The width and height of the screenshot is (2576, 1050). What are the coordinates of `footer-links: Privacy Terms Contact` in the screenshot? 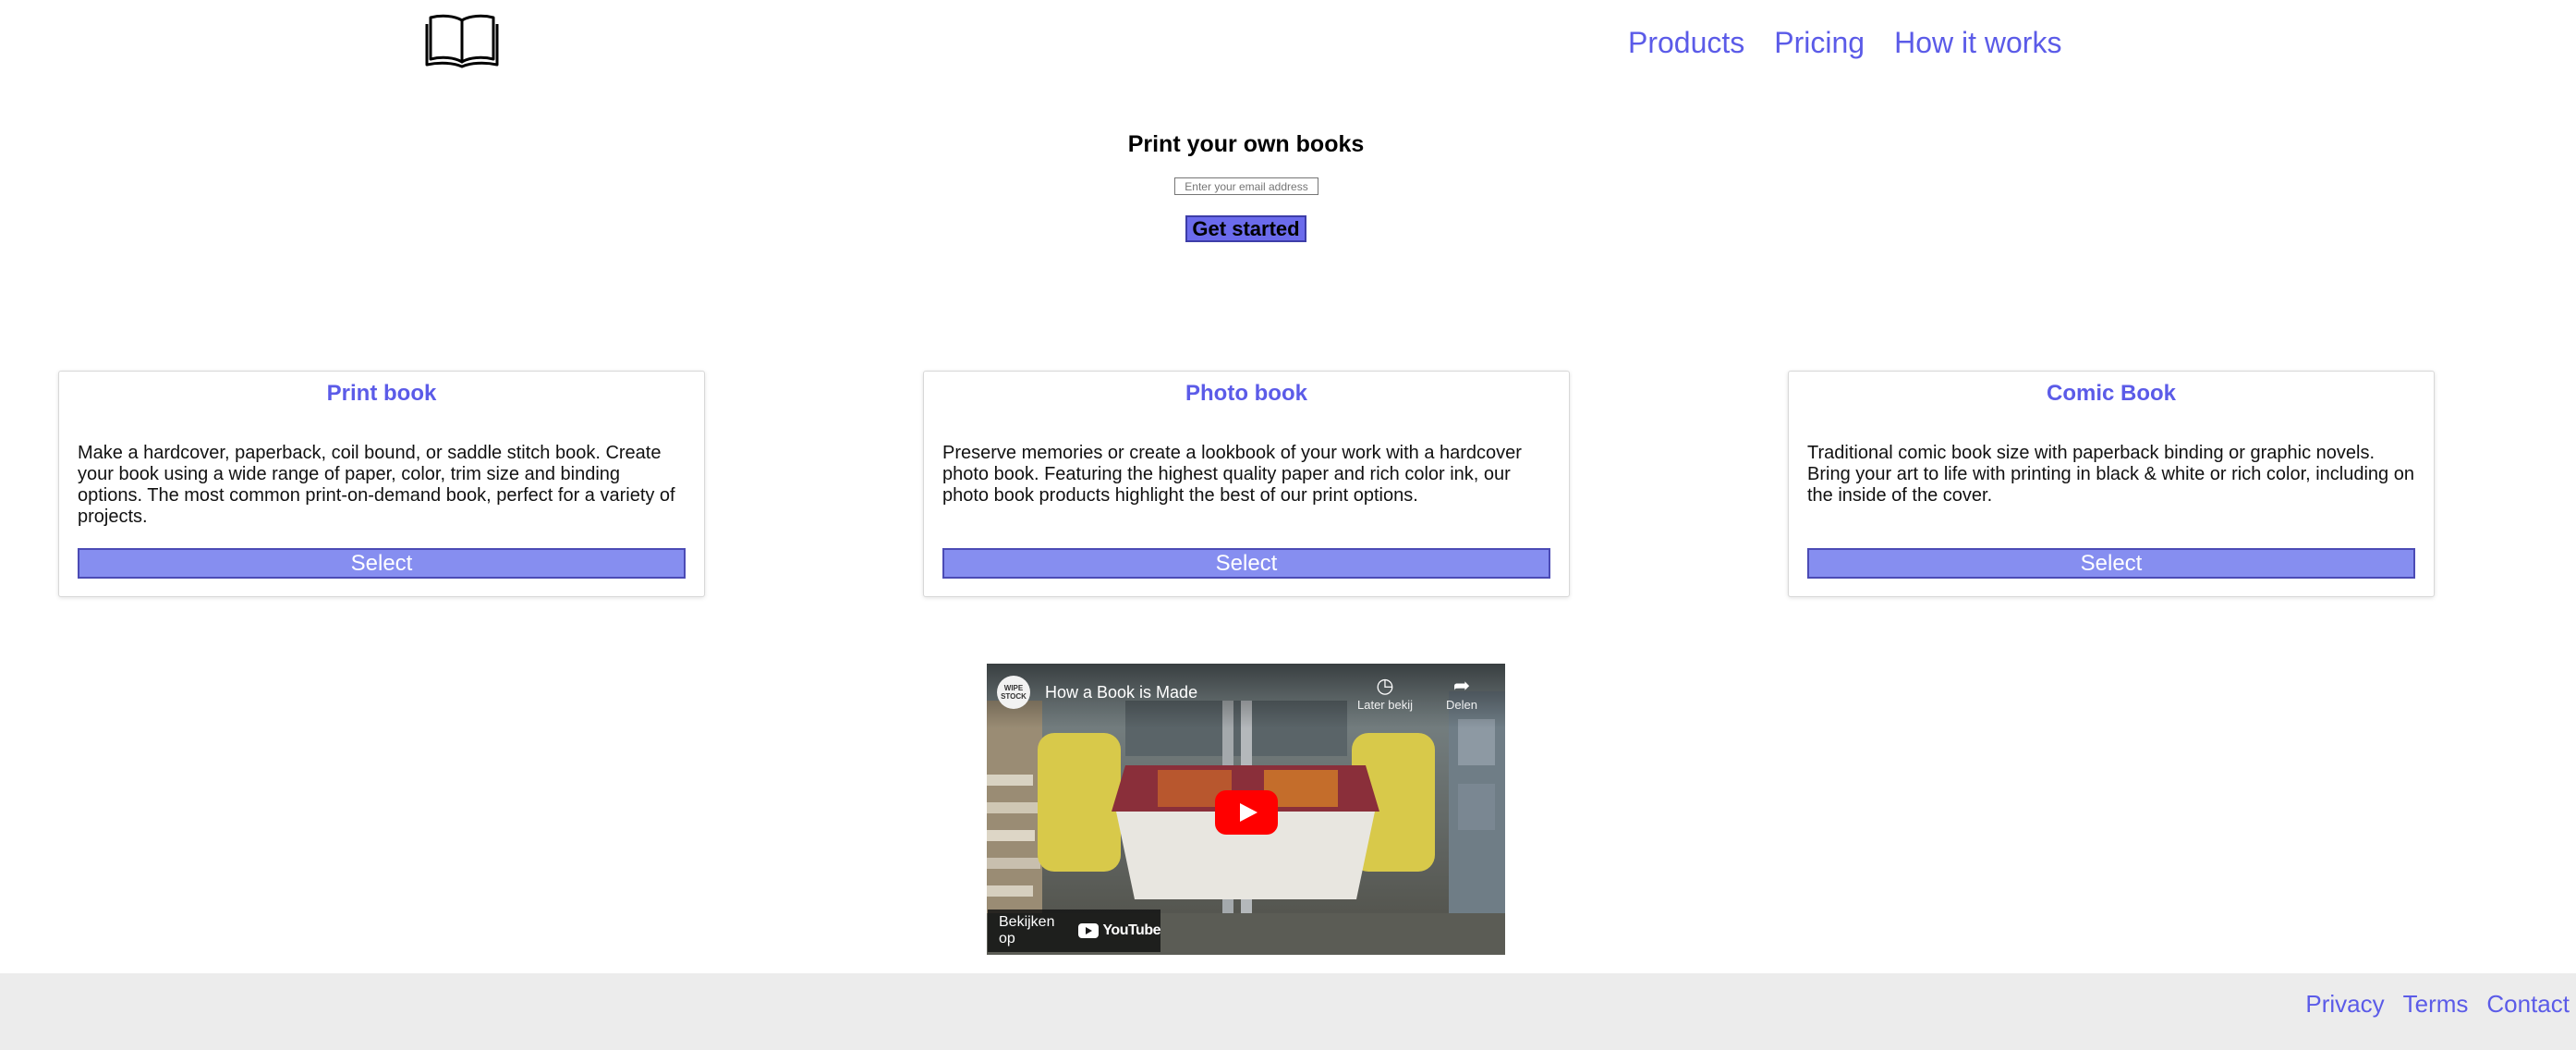 It's located at (2437, 1003).